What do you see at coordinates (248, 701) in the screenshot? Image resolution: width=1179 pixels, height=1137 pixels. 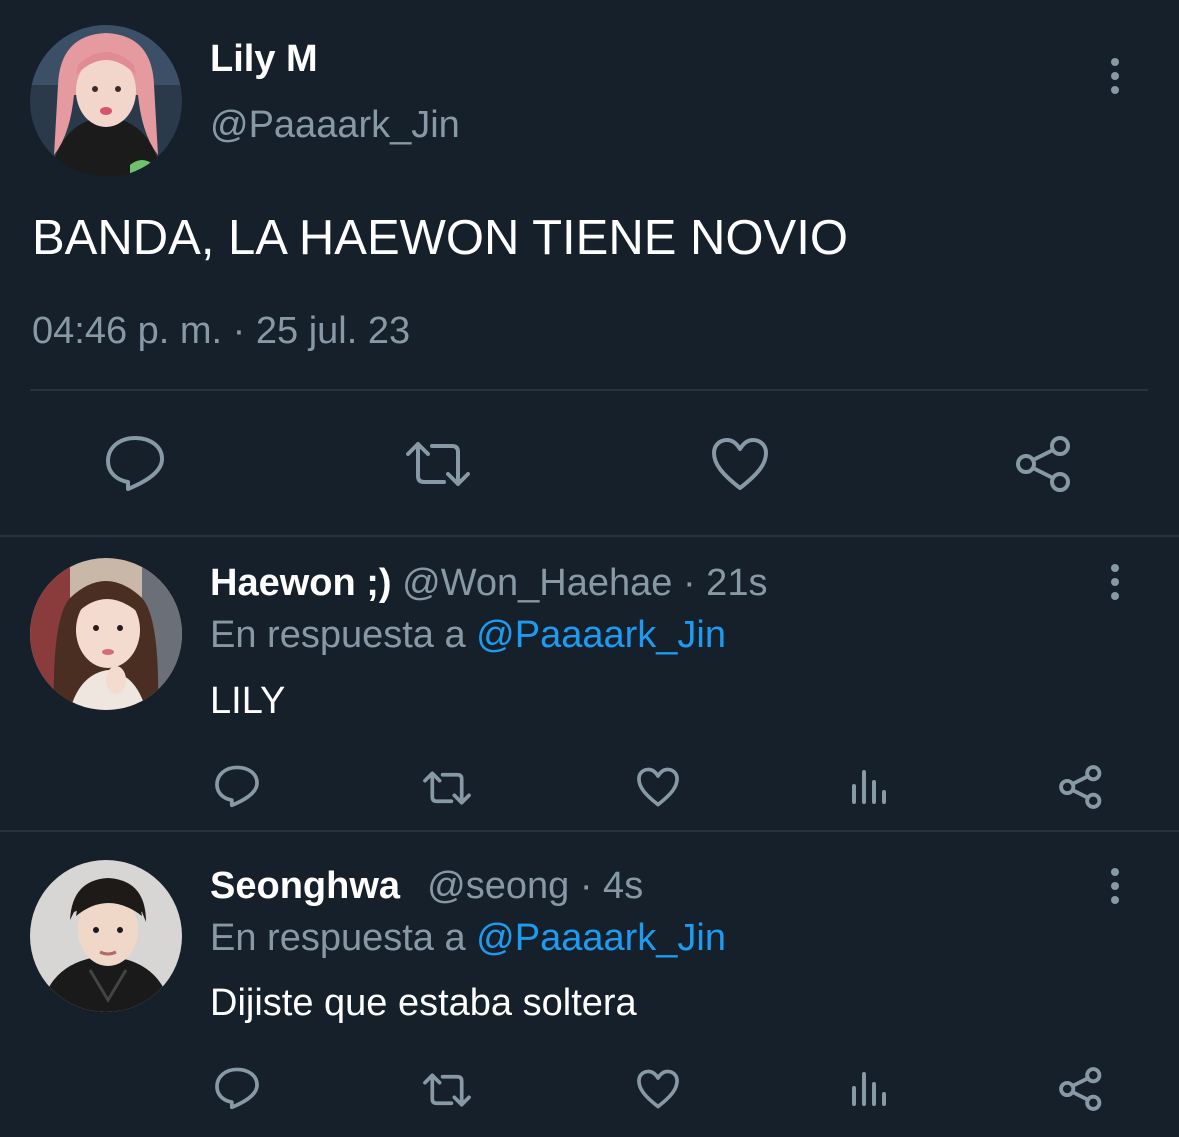 I see `tweet-text: LILY` at bounding box center [248, 701].